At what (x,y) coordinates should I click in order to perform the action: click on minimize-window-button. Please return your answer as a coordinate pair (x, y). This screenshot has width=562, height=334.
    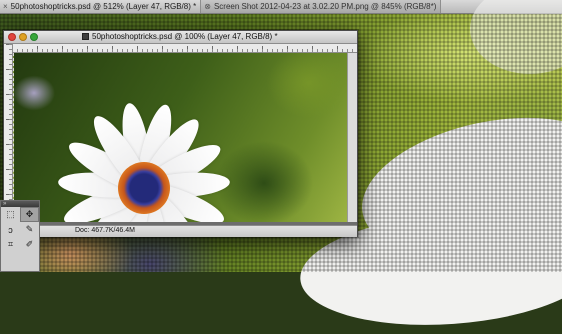
    Looking at the image, I should click on (23, 37).